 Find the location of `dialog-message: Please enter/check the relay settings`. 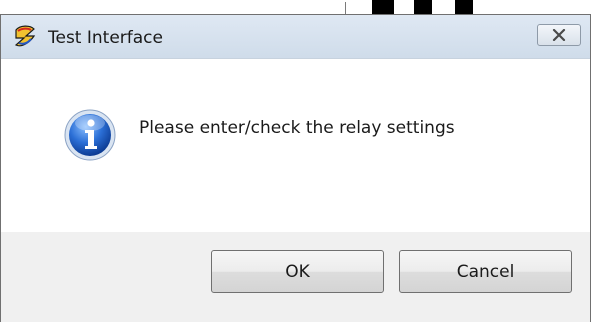

dialog-message: Please enter/check the relay settings is located at coordinates (297, 128).